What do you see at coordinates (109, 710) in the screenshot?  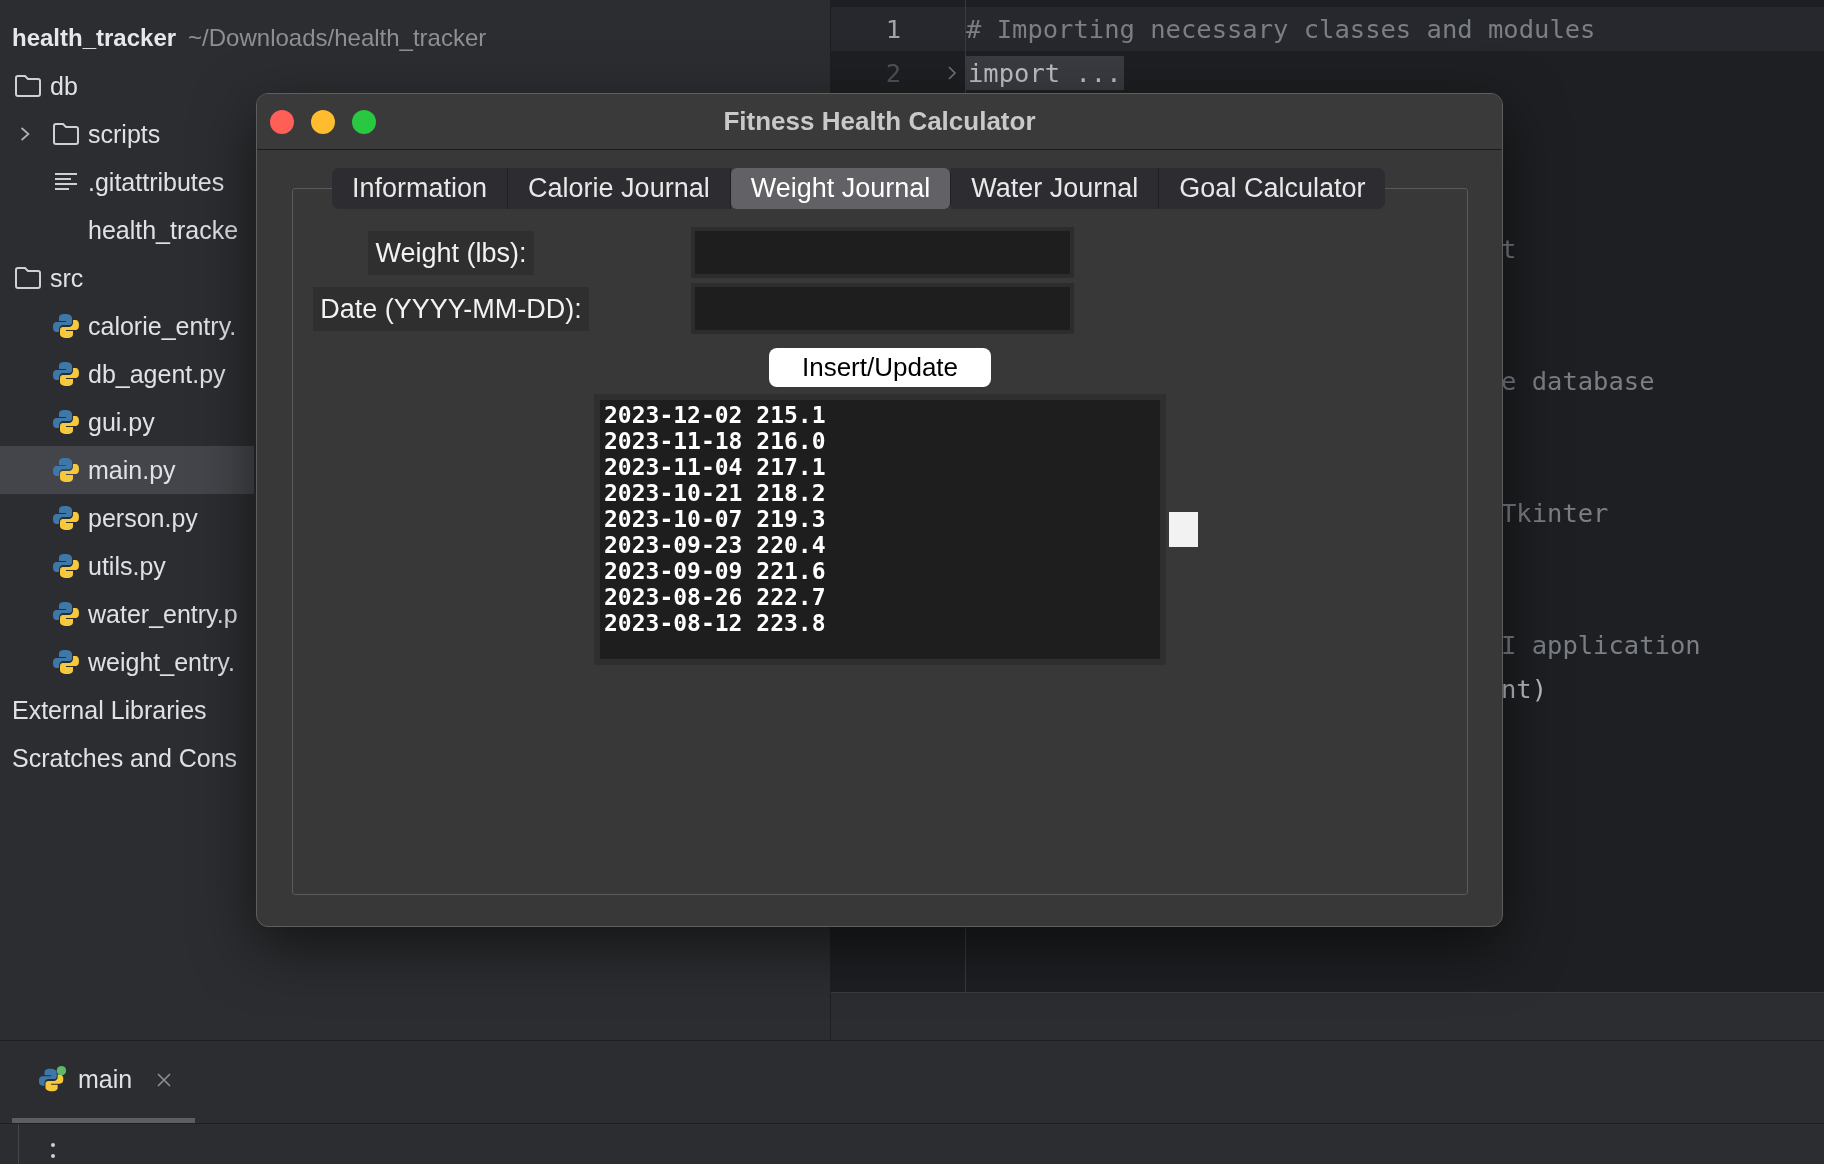 I see `tree-item: External Libraries` at bounding box center [109, 710].